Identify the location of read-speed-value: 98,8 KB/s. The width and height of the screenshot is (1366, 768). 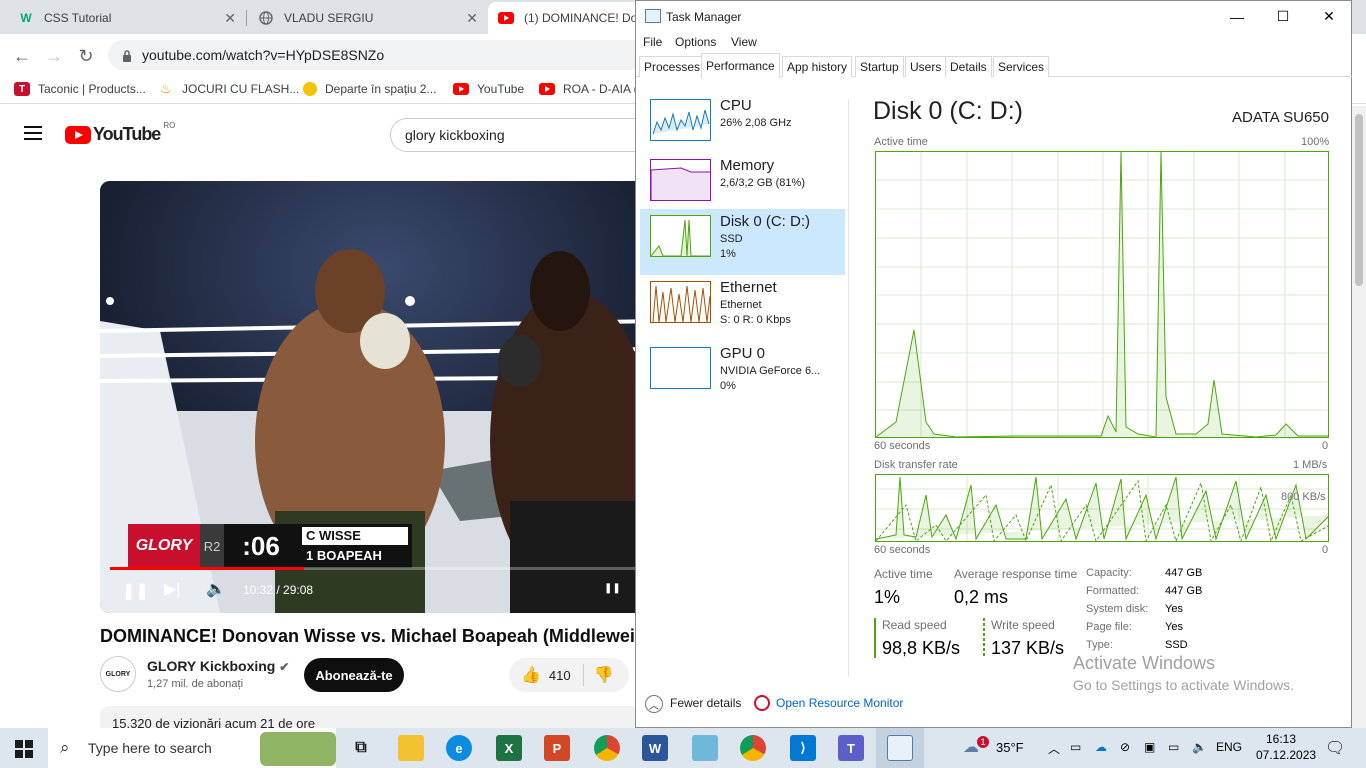
(921, 648).